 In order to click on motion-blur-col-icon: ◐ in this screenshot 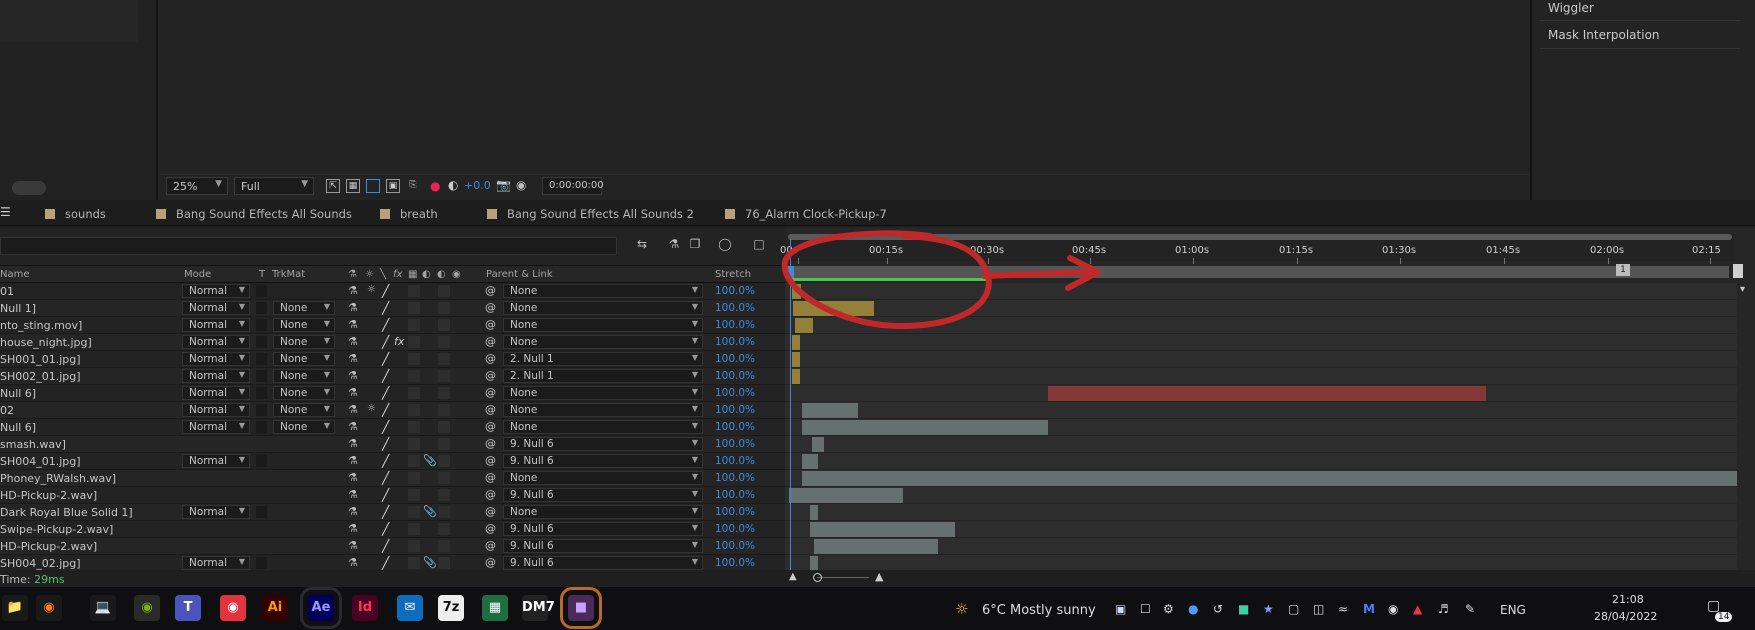, I will do `click(426, 274)`.